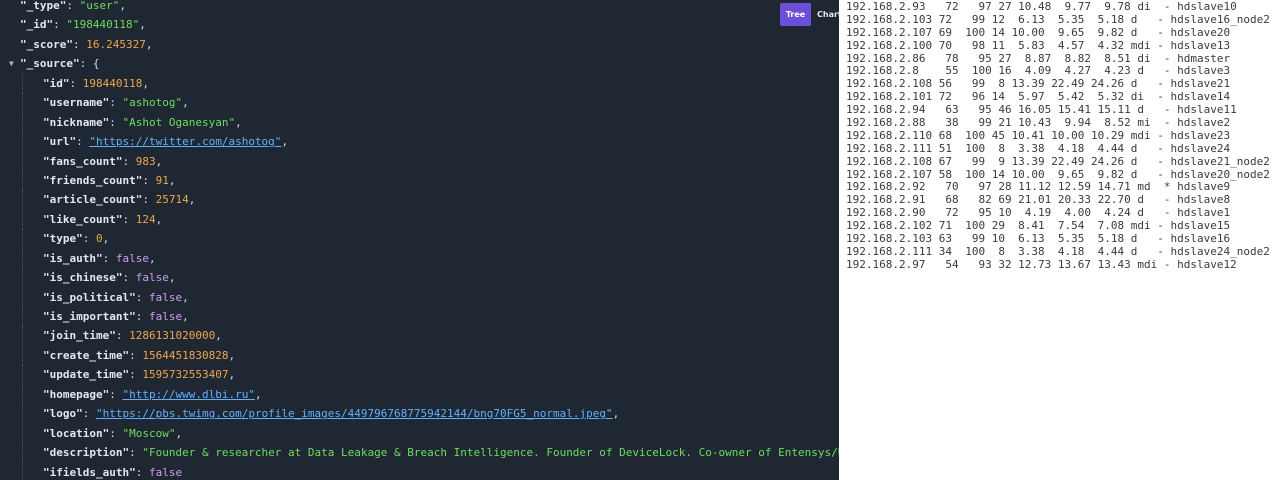  What do you see at coordinates (188, 394) in the screenshot?
I see `json-link-value: "http://www.dlbi.ru"` at bounding box center [188, 394].